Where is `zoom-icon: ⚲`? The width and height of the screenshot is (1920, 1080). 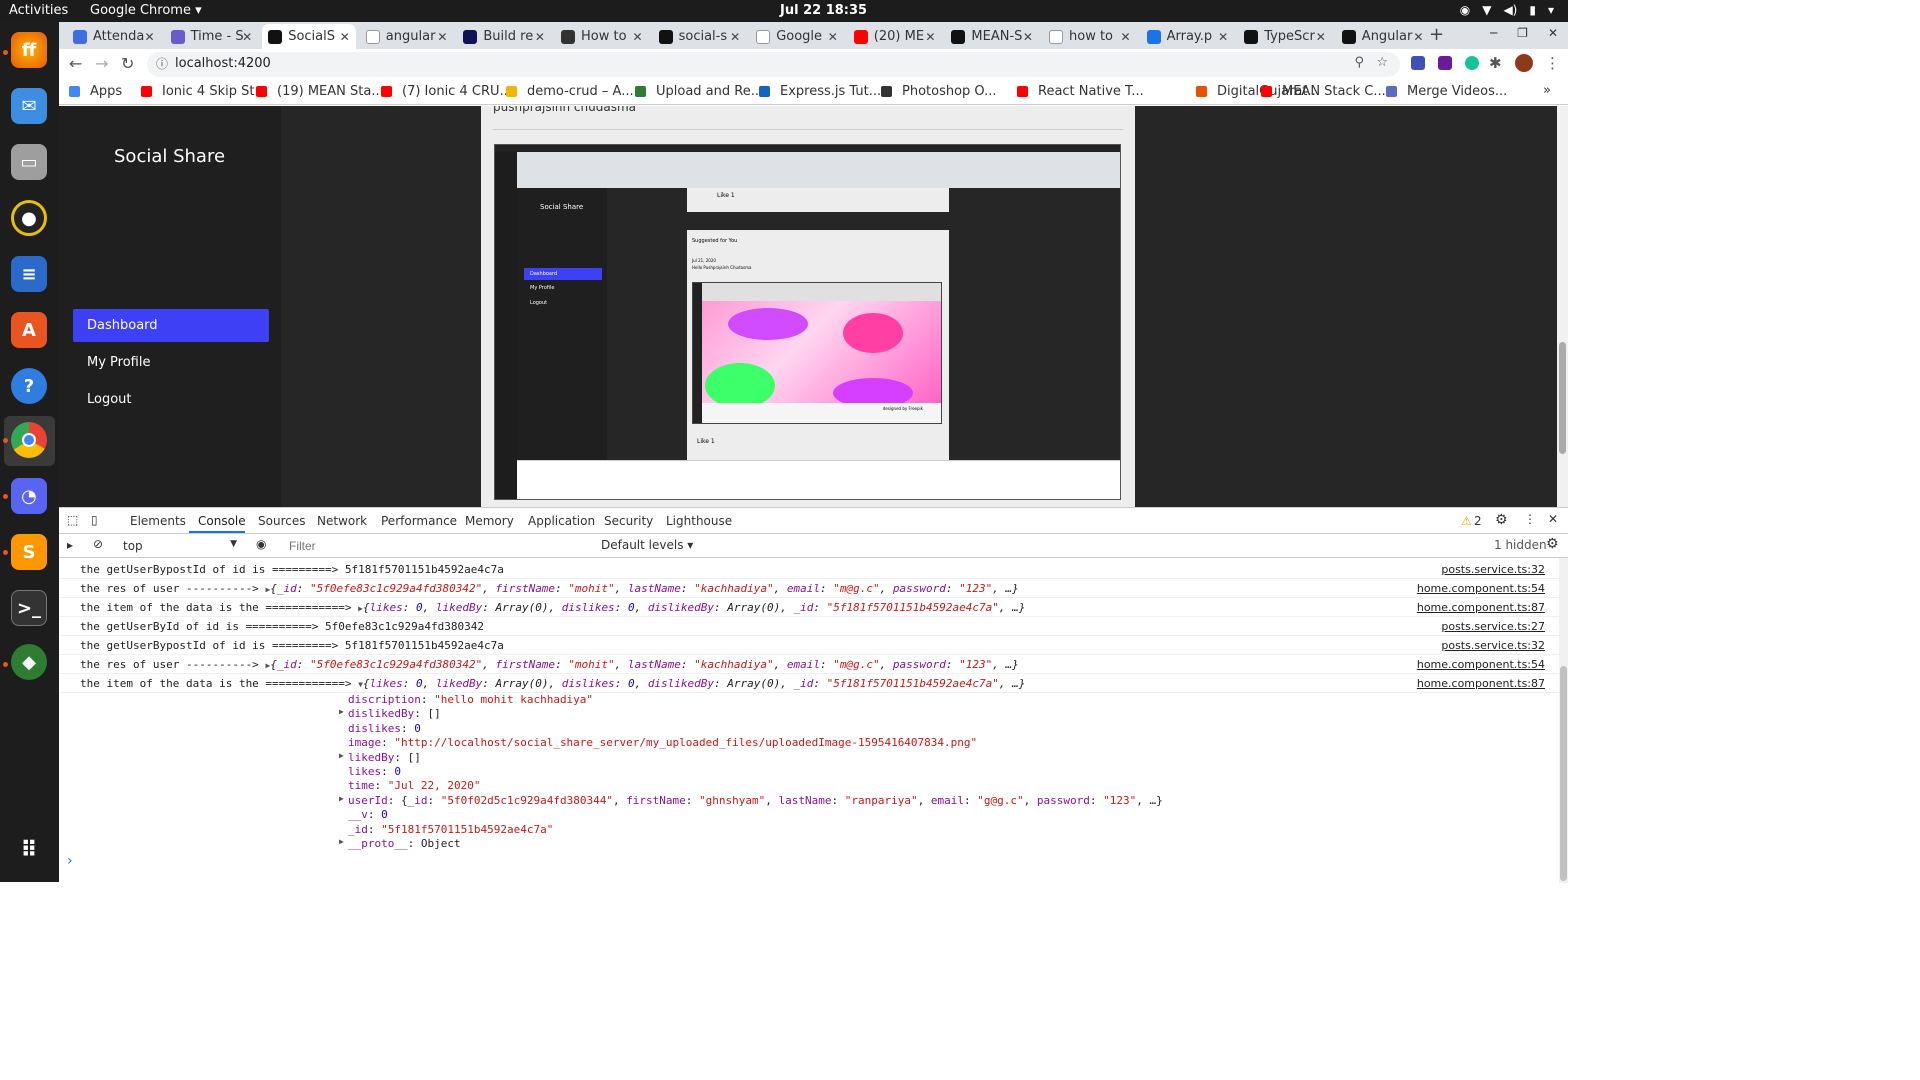
zoom-icon: ⚲ is located at coordinates (1359, 62).